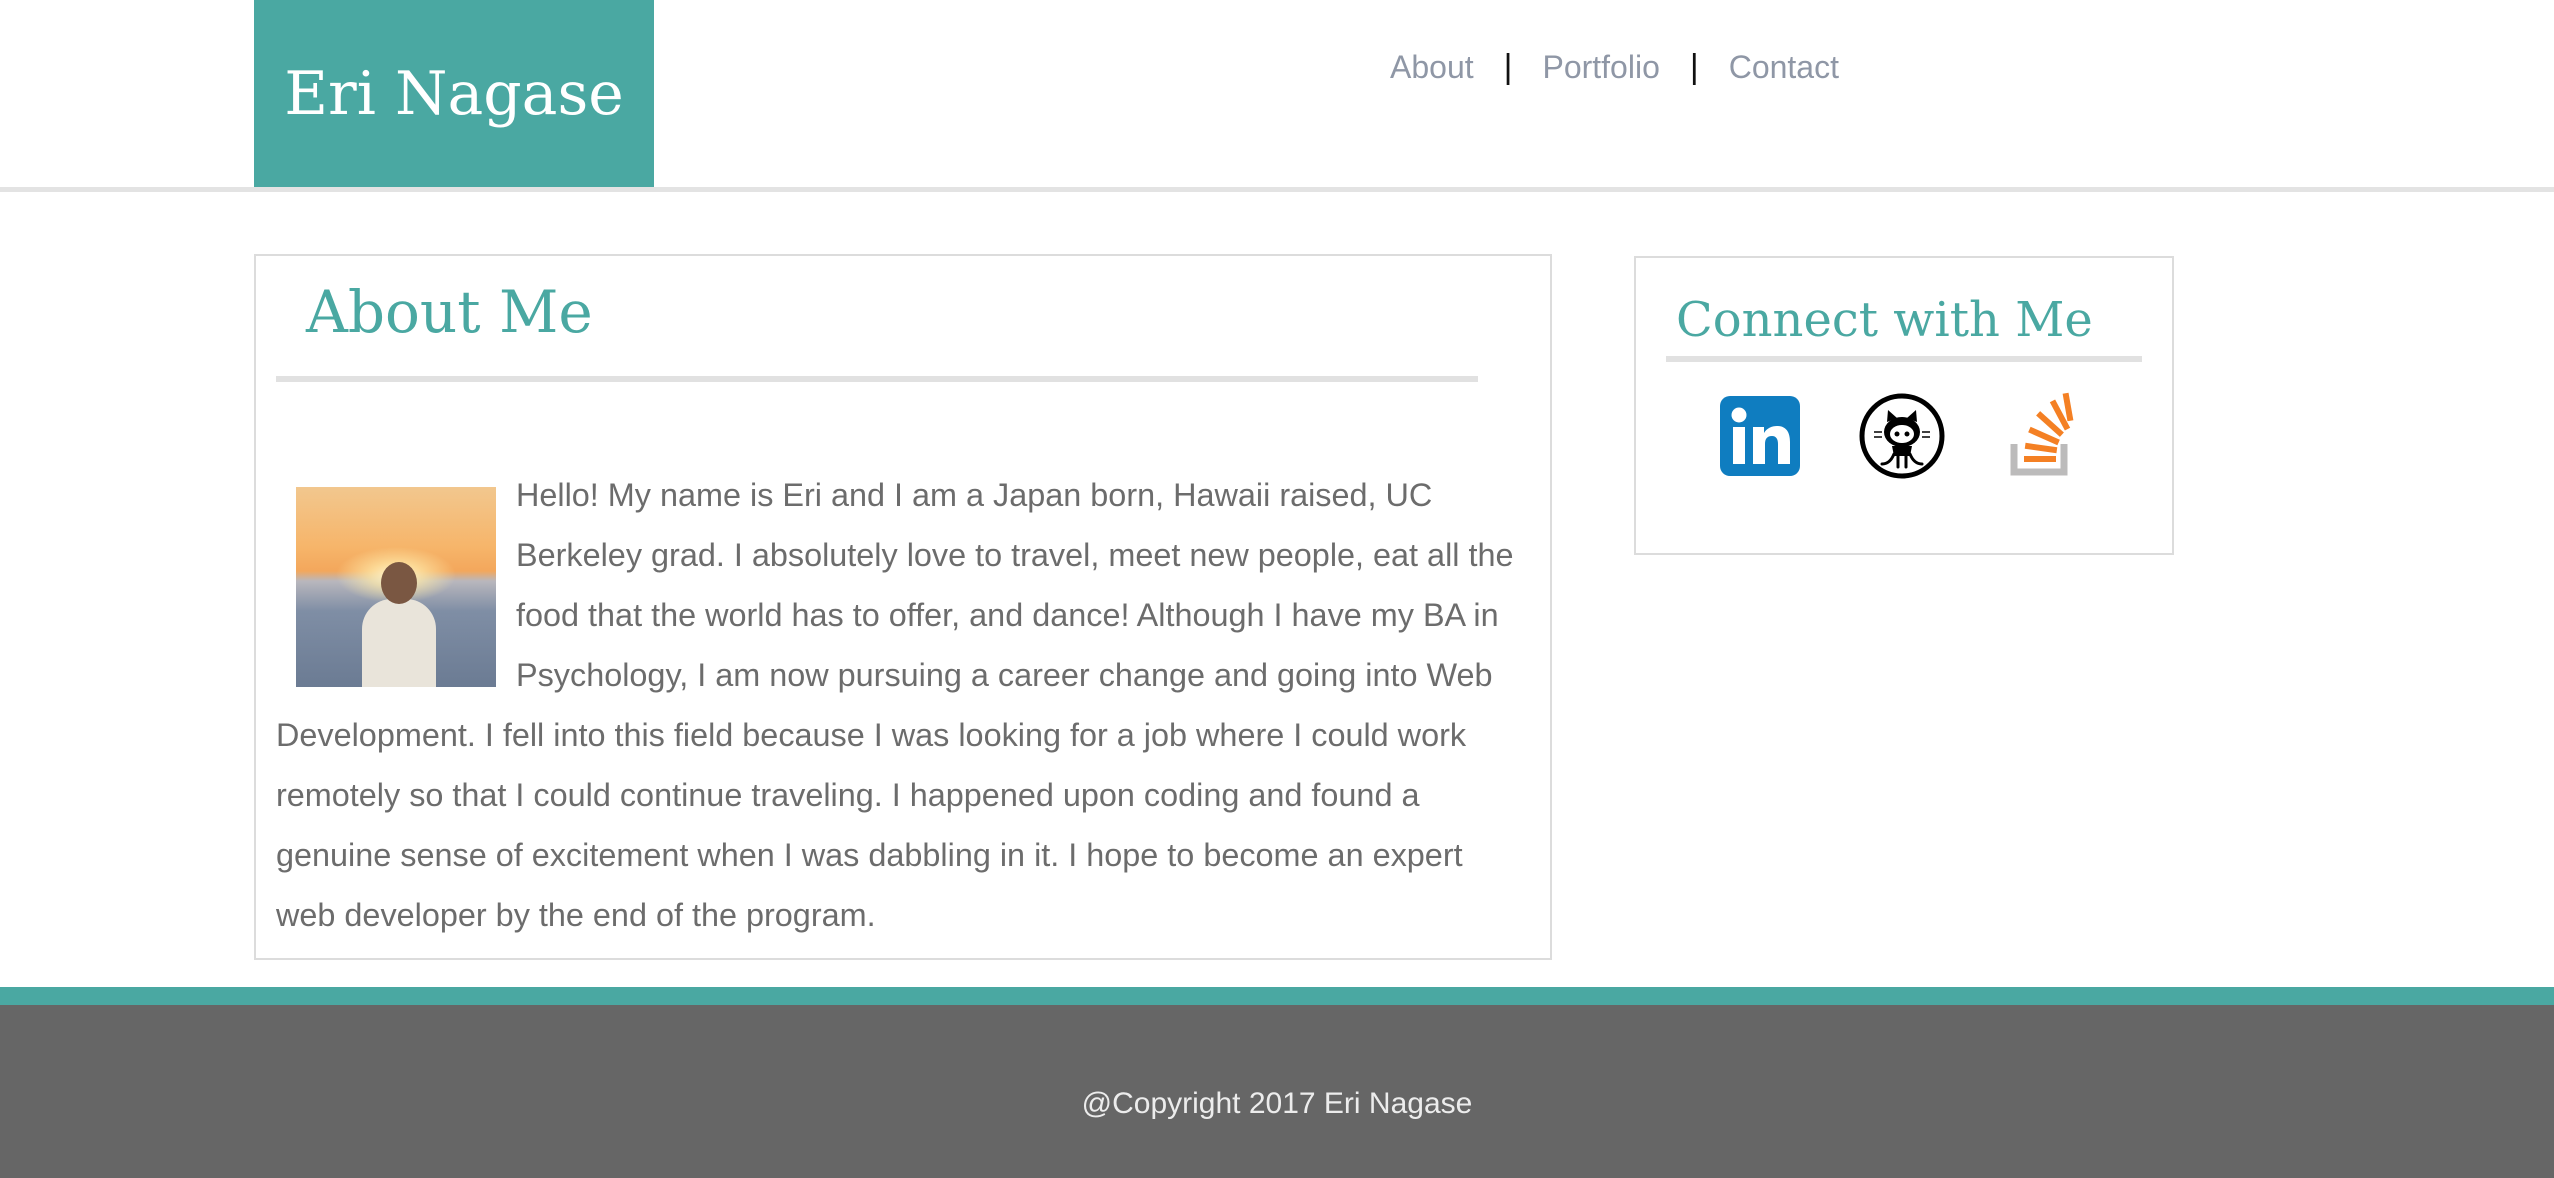 This screenshot has width=2554, height=1178. What do you see at coordinates (1784, 67) in the screenshot?
I see `nav-link-contact: Contact` at bounding box center [1784, 67].